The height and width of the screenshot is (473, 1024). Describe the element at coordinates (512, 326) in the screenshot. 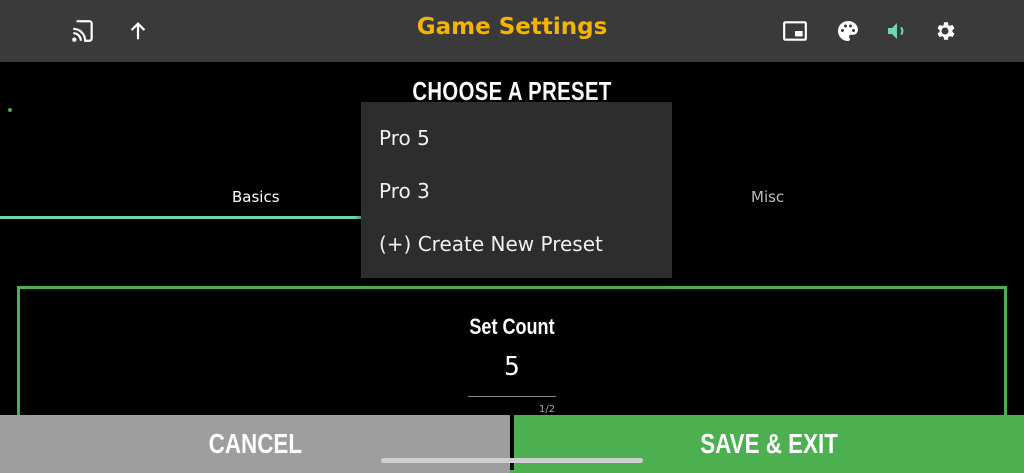

I see `set-count-label: Set Count` at that location.